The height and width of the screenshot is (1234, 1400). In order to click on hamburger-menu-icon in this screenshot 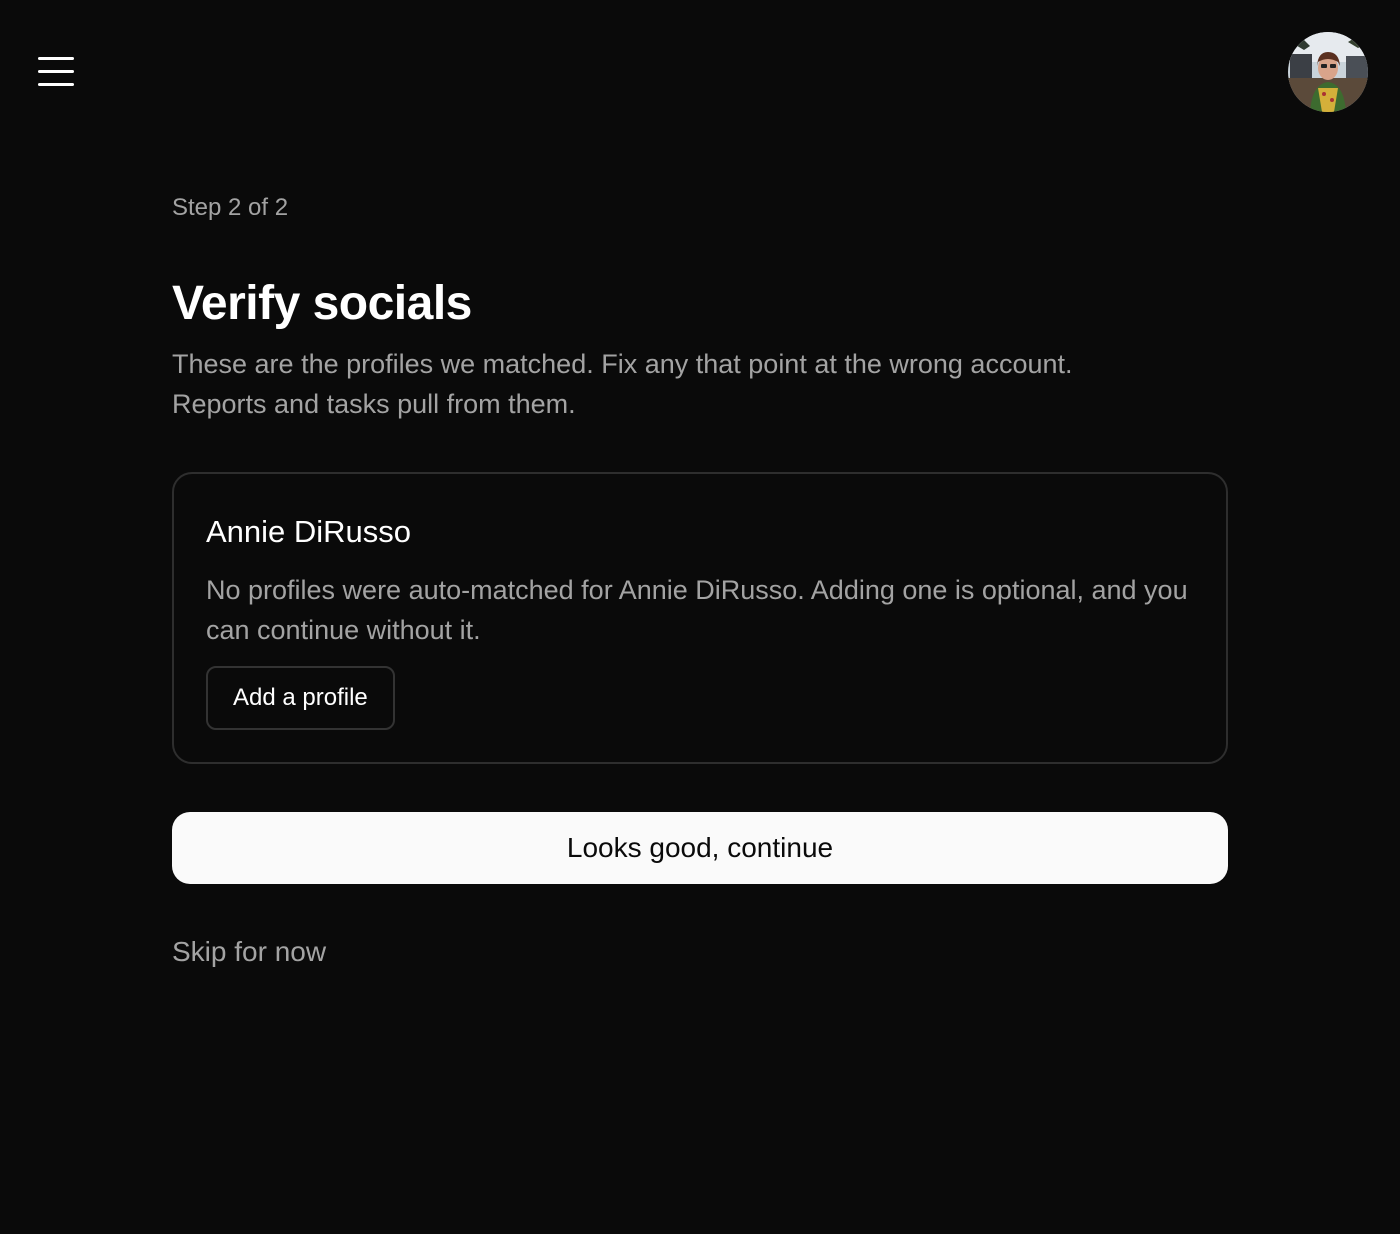, I will do `click(56, 72)`.